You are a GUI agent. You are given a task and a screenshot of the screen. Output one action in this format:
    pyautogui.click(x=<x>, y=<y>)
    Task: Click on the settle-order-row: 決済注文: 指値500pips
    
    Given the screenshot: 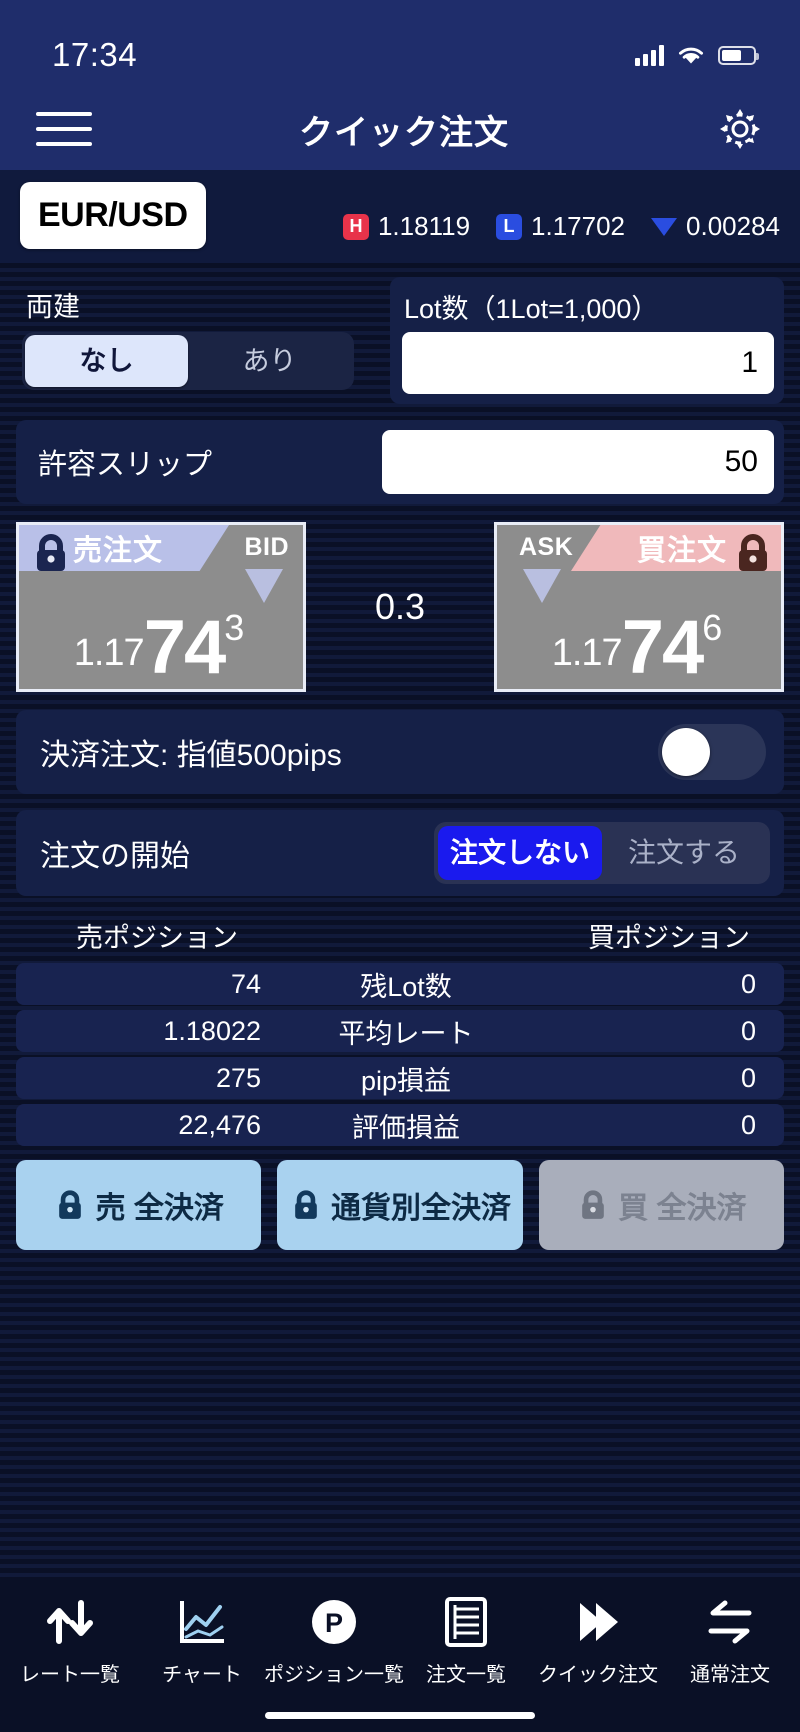 What is the action you would take?
    pyautogui.click(x=400, y=752)
    